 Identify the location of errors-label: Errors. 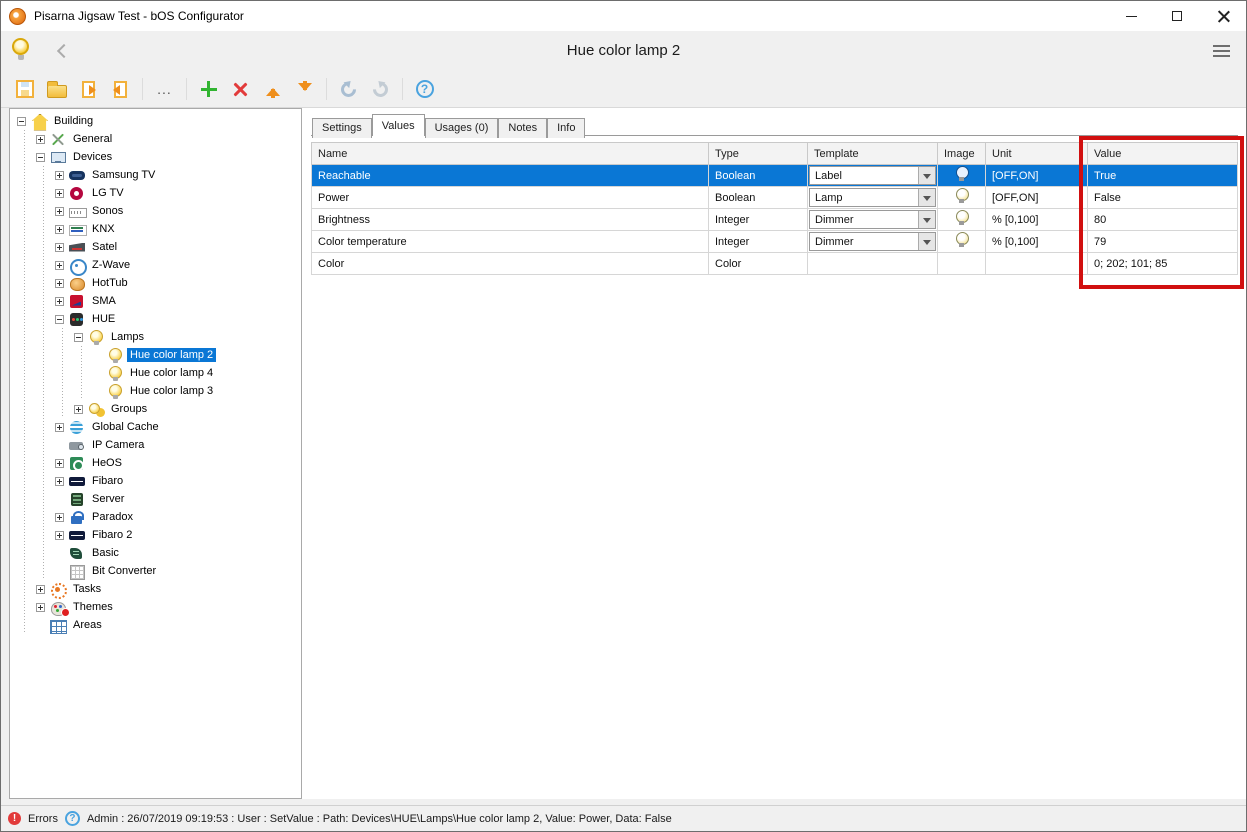
(43, 819).